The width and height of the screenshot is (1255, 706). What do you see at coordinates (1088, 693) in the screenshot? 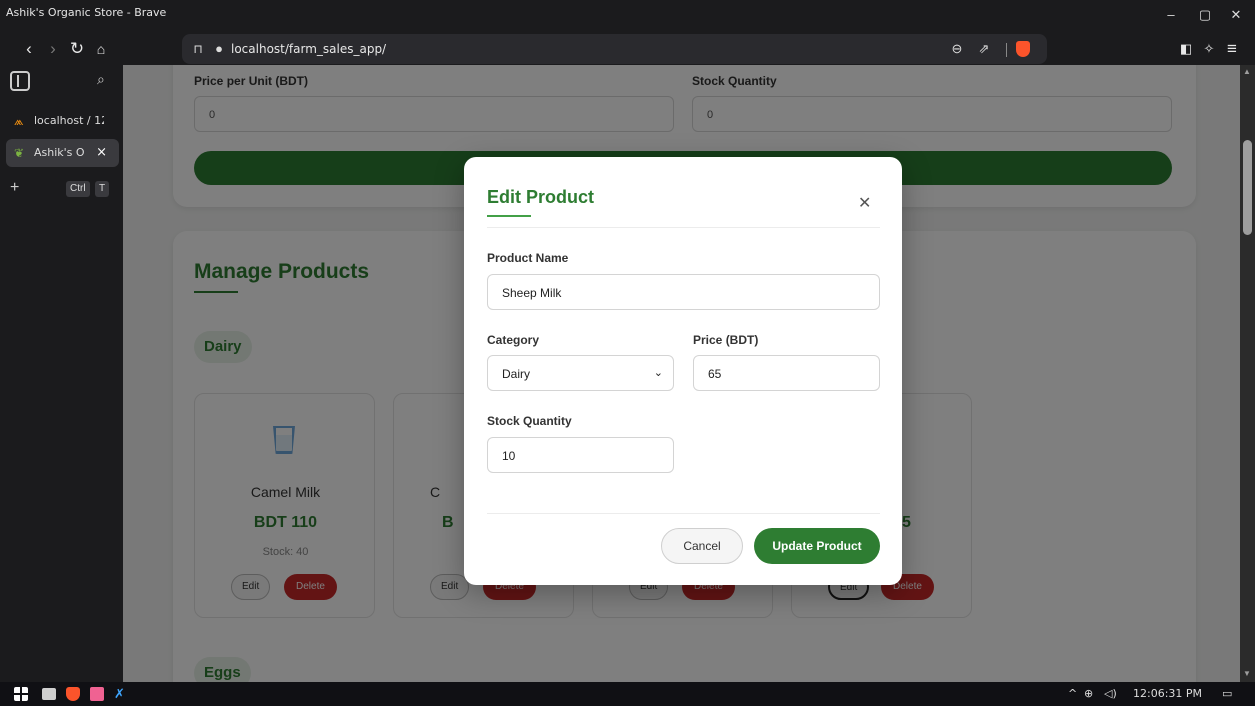
I see `network-icon: ⊕` at bounding box center [1088, 693].